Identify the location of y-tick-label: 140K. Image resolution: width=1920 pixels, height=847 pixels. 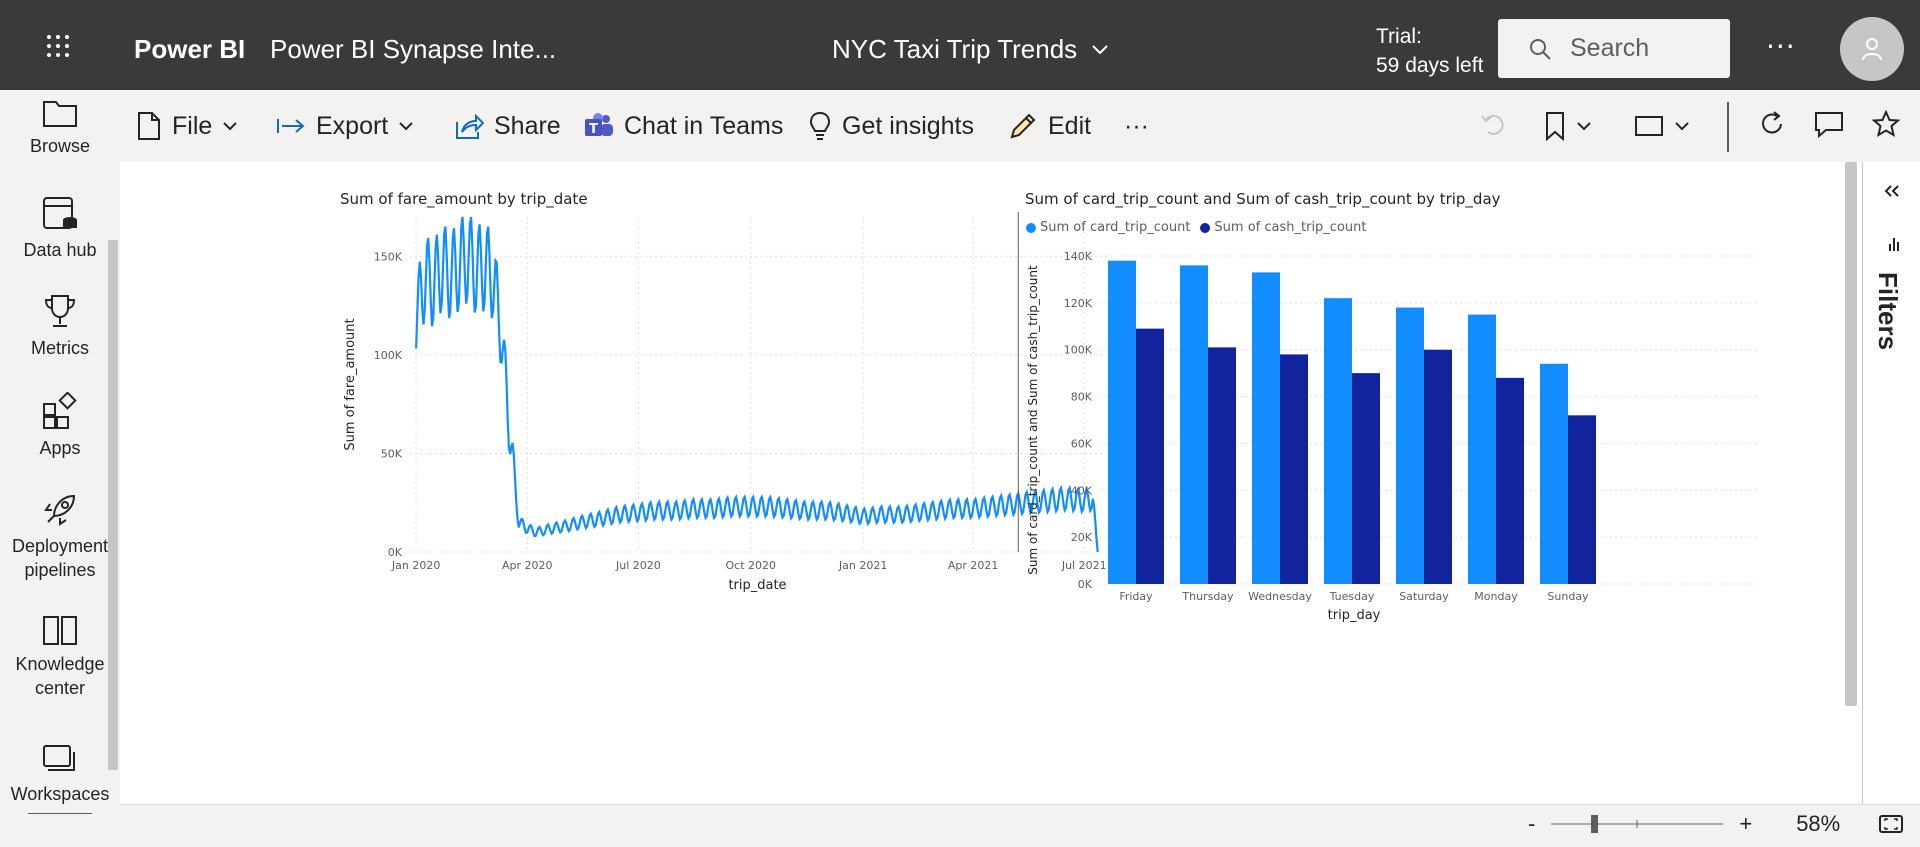
(1078, 256).